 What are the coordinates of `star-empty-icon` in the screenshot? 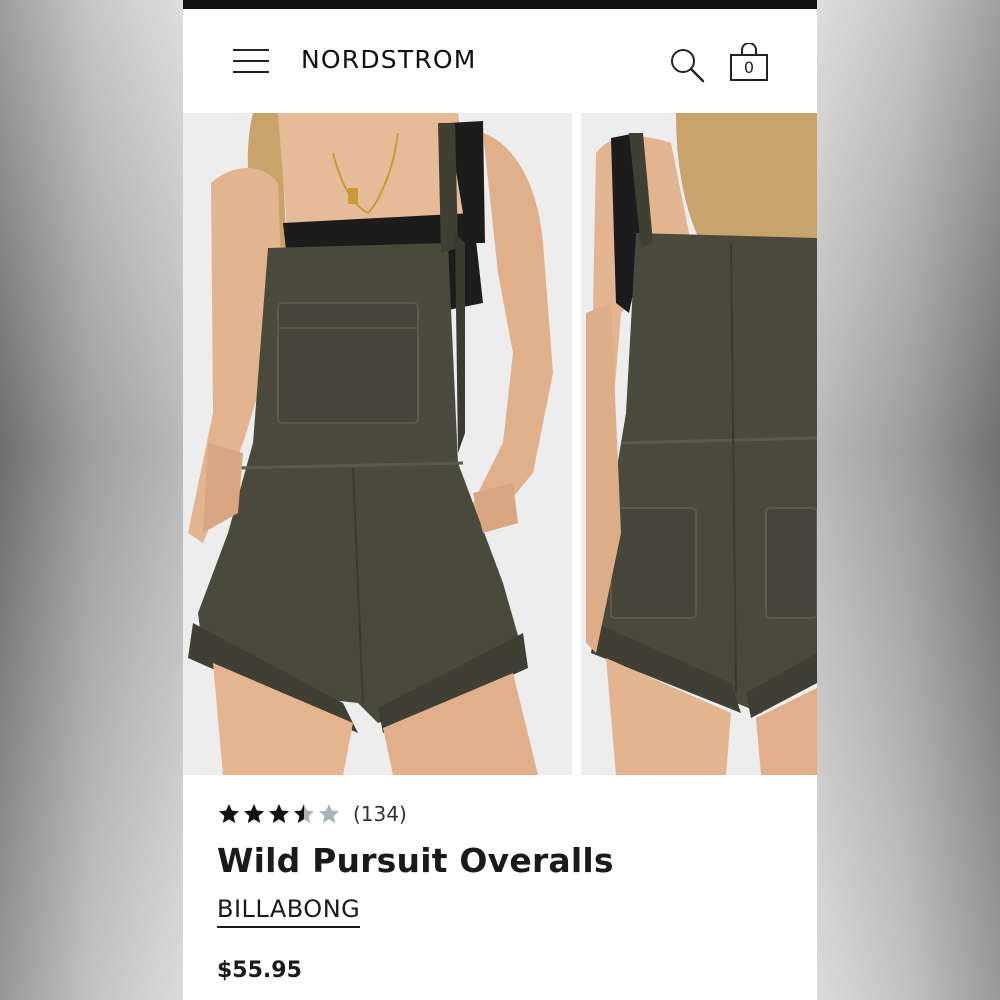 It's located at (329, 813).